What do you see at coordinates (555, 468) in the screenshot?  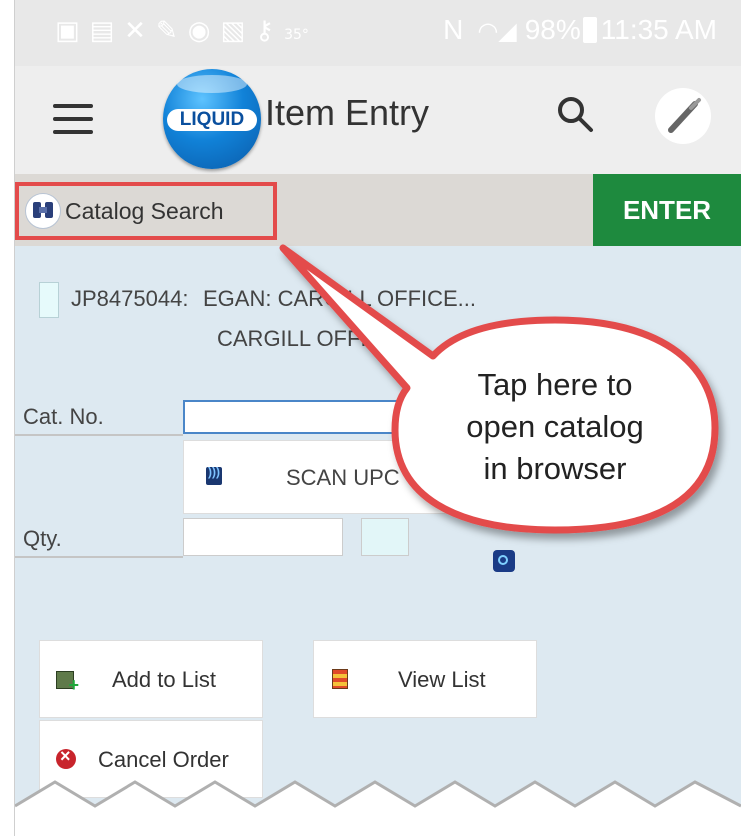 I see `callout-line3: in browser` at bounding box center [555, 468].